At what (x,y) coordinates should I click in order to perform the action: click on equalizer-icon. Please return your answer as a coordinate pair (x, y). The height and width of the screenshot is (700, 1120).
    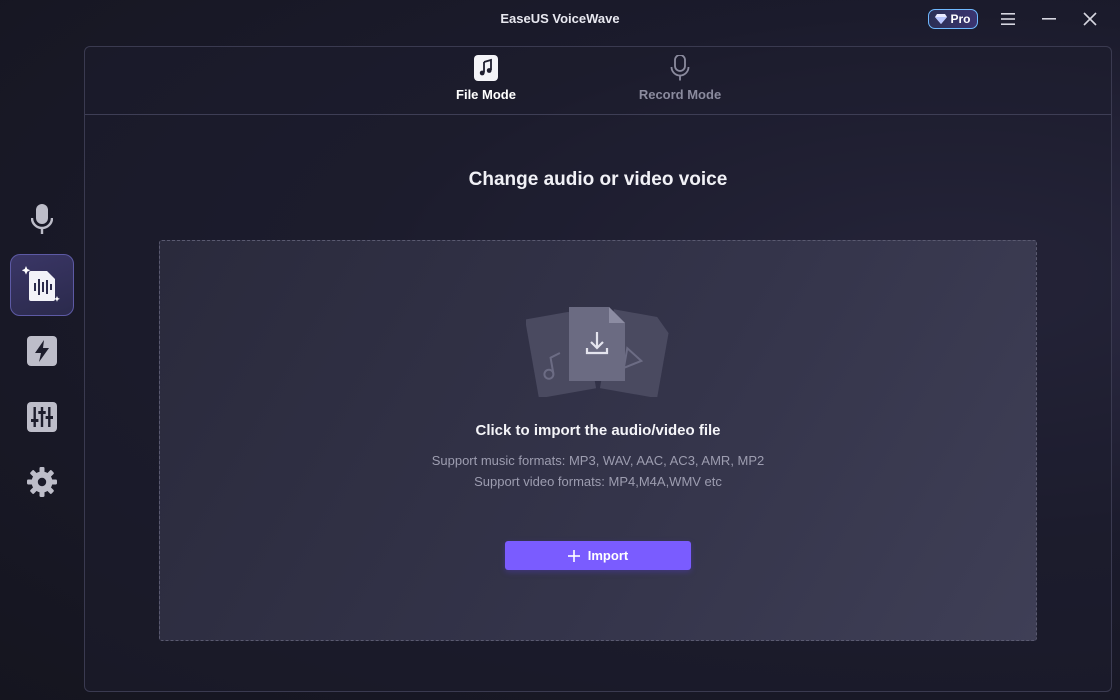
    Looking at the image, I should click on (42, 417).